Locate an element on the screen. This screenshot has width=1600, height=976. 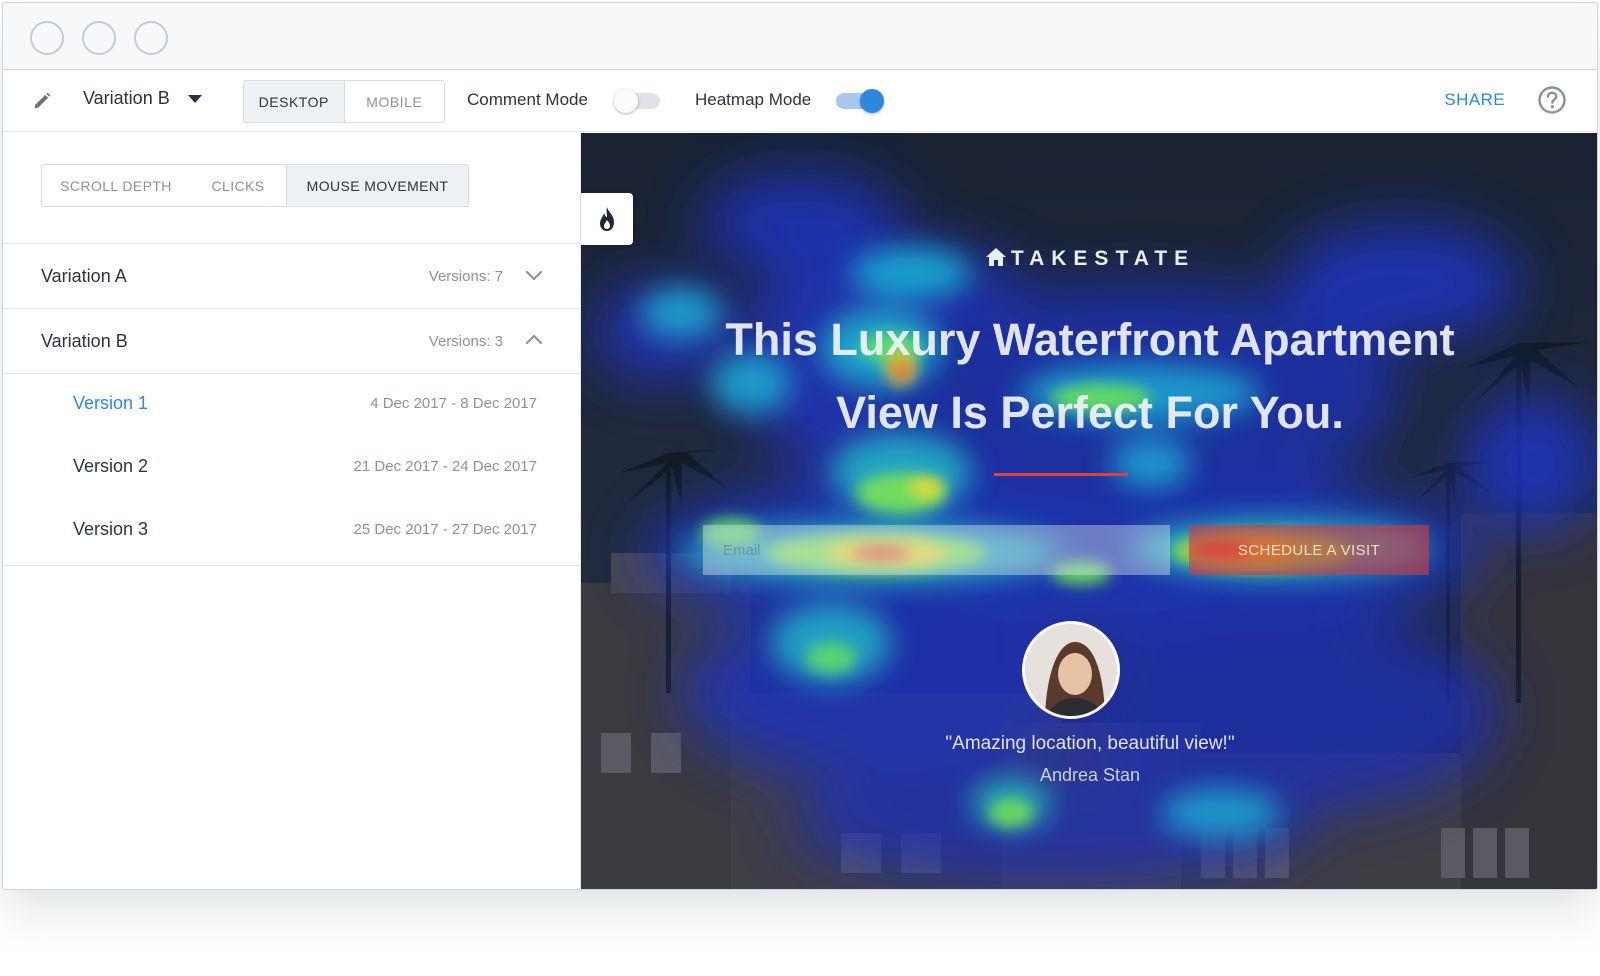
title-bar is located at coordinates (800, 36).